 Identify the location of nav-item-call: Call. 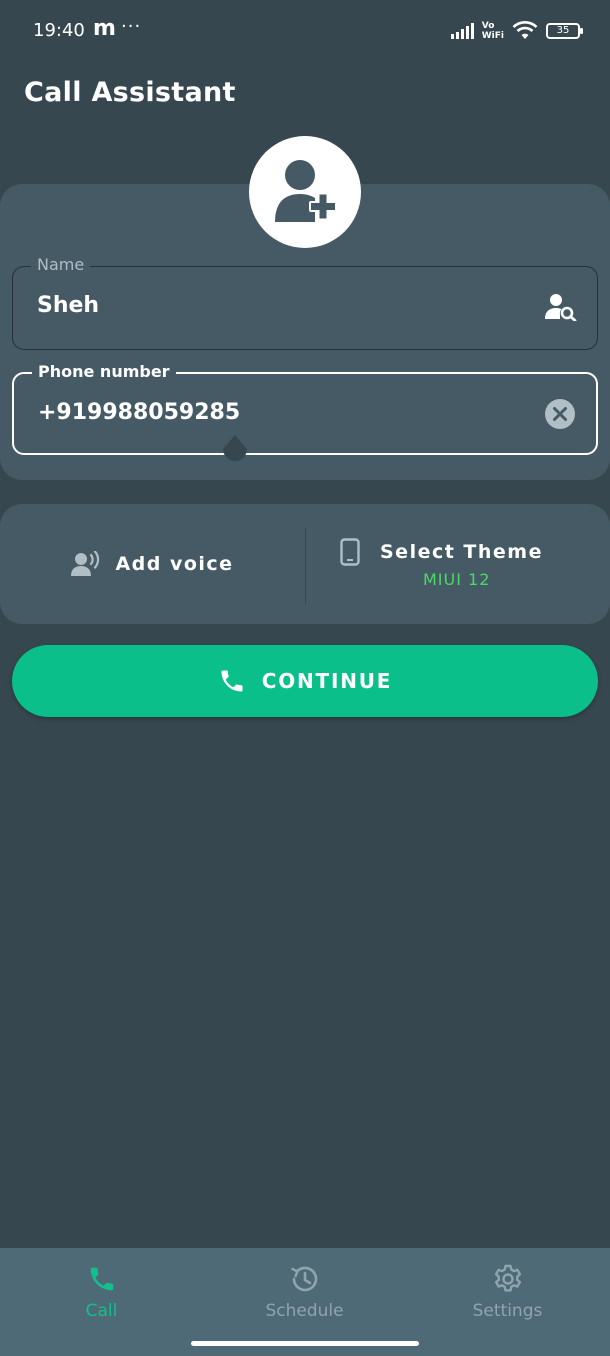
(101, 1293).